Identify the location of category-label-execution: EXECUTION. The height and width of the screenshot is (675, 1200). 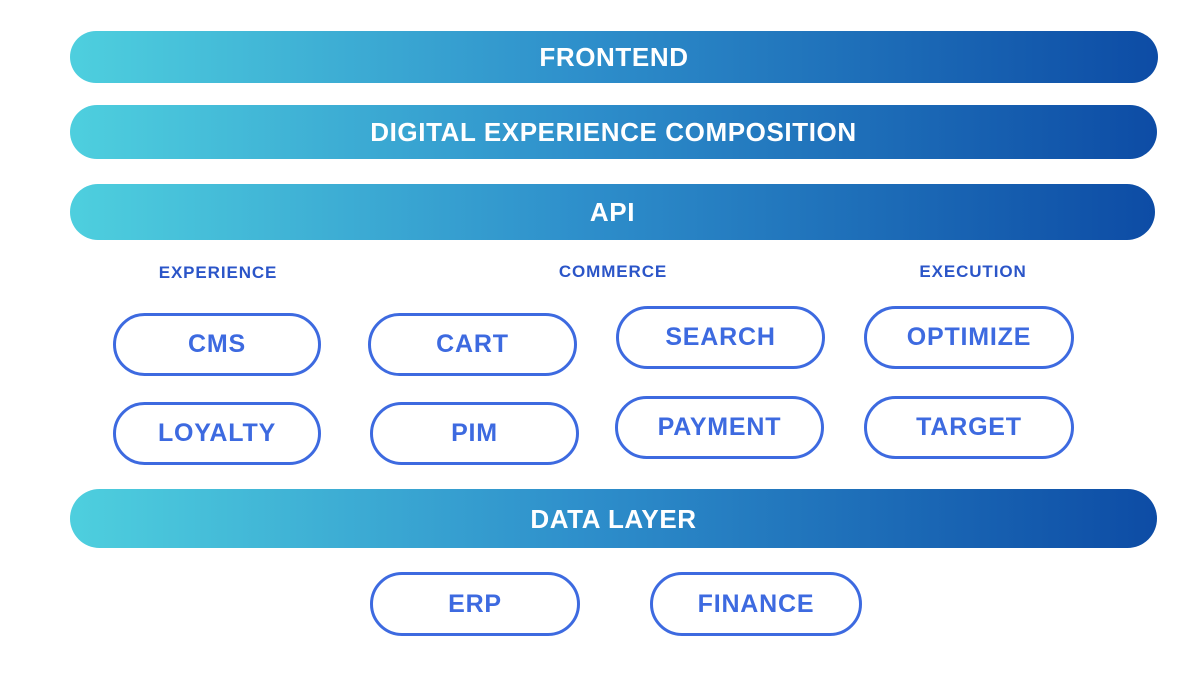
(973, 271).